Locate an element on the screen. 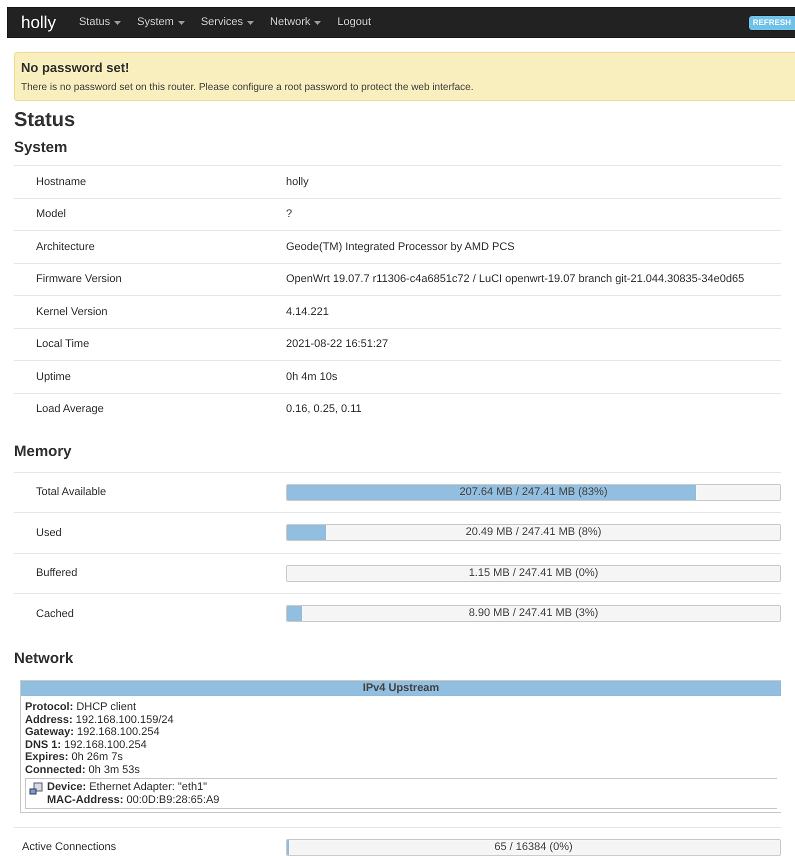 The image size is (795, 856). row-label: Firmware Version is located at coordinates (79, 279).